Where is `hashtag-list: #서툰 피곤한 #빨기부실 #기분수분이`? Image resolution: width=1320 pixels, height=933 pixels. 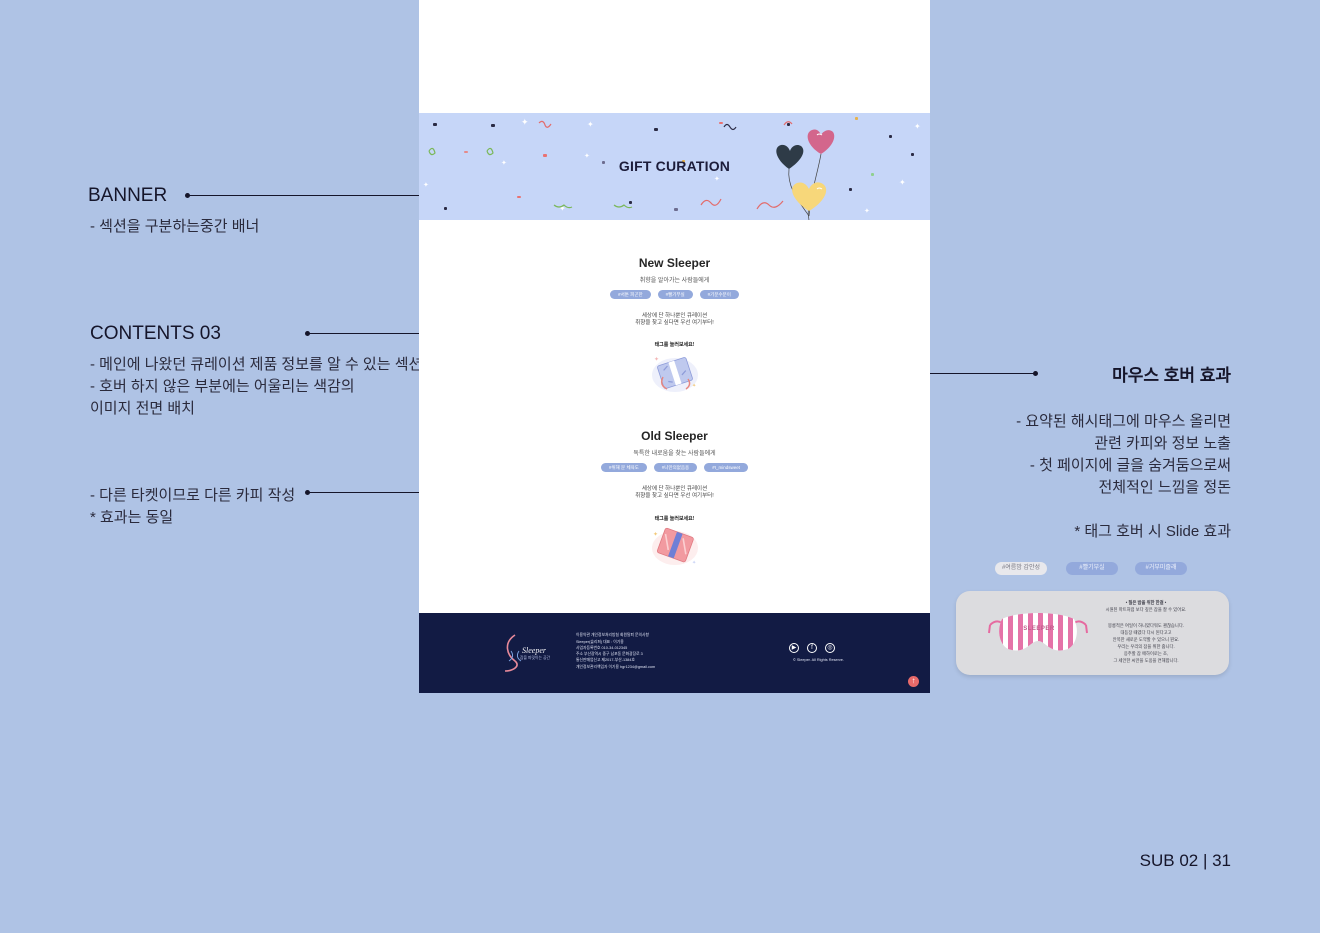
hashtag-list: #서툰 피곤한 #빨기부실 #기분수분이 is located at coordinates (674, 294).